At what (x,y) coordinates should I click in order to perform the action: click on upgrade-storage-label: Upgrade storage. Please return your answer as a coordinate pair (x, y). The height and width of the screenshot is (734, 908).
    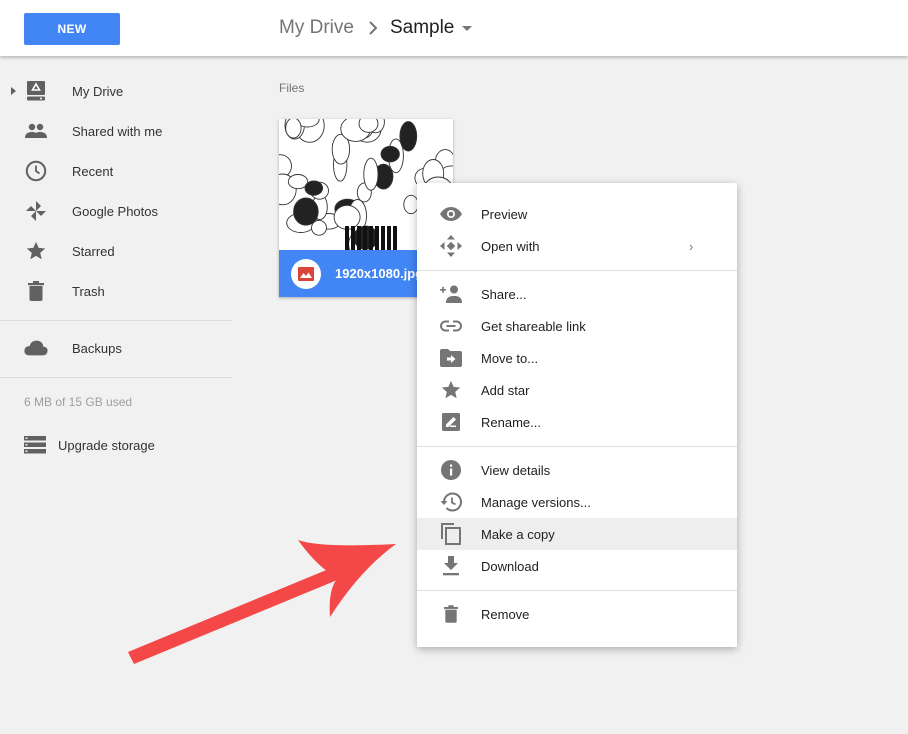
    Looking at the image, I should click on (106, 445).